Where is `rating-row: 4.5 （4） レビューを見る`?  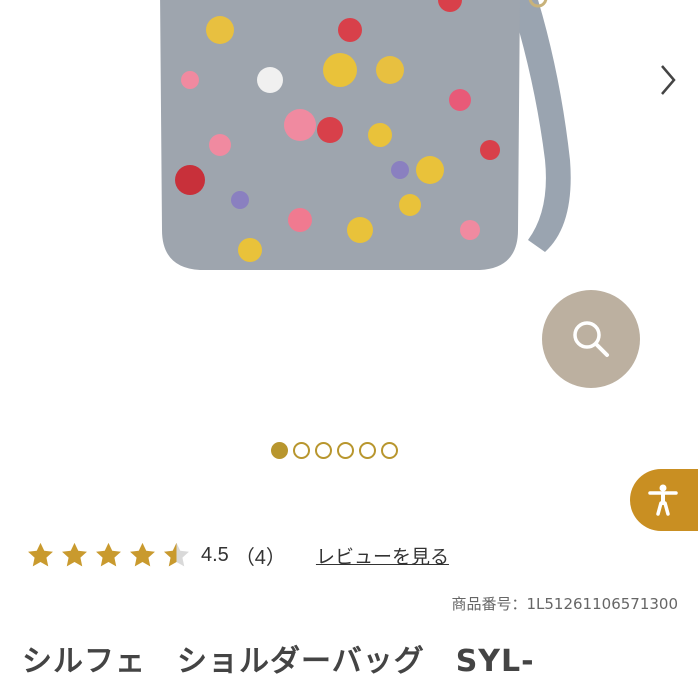
rating-row: 4.5 （4） レビューを見る is located at coordinates (237, 555).